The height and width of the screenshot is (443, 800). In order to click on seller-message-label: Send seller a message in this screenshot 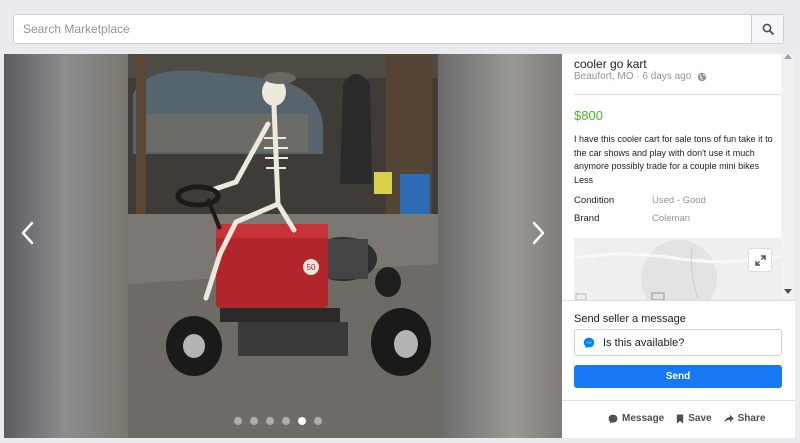, I will do `click(630, 319)`.